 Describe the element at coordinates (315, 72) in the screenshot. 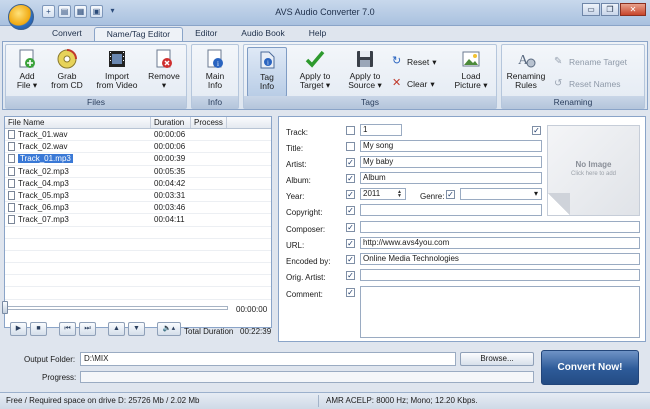

I see `apply-to-target-button: Apply to Target ▾` at that location.